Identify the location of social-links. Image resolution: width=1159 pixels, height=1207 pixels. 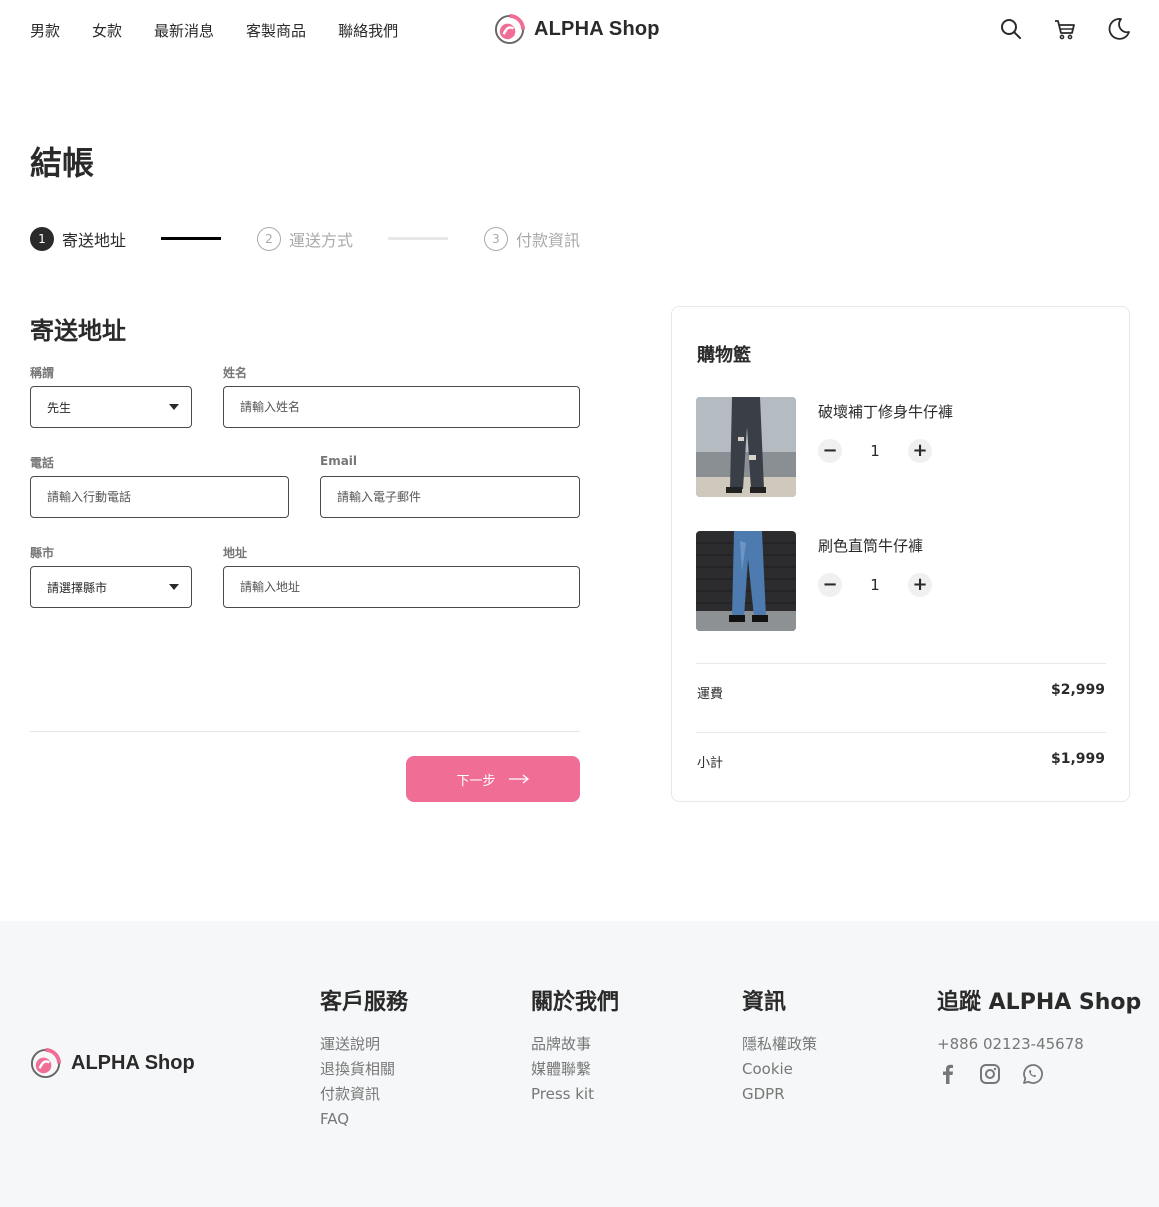
(1039, 1074).